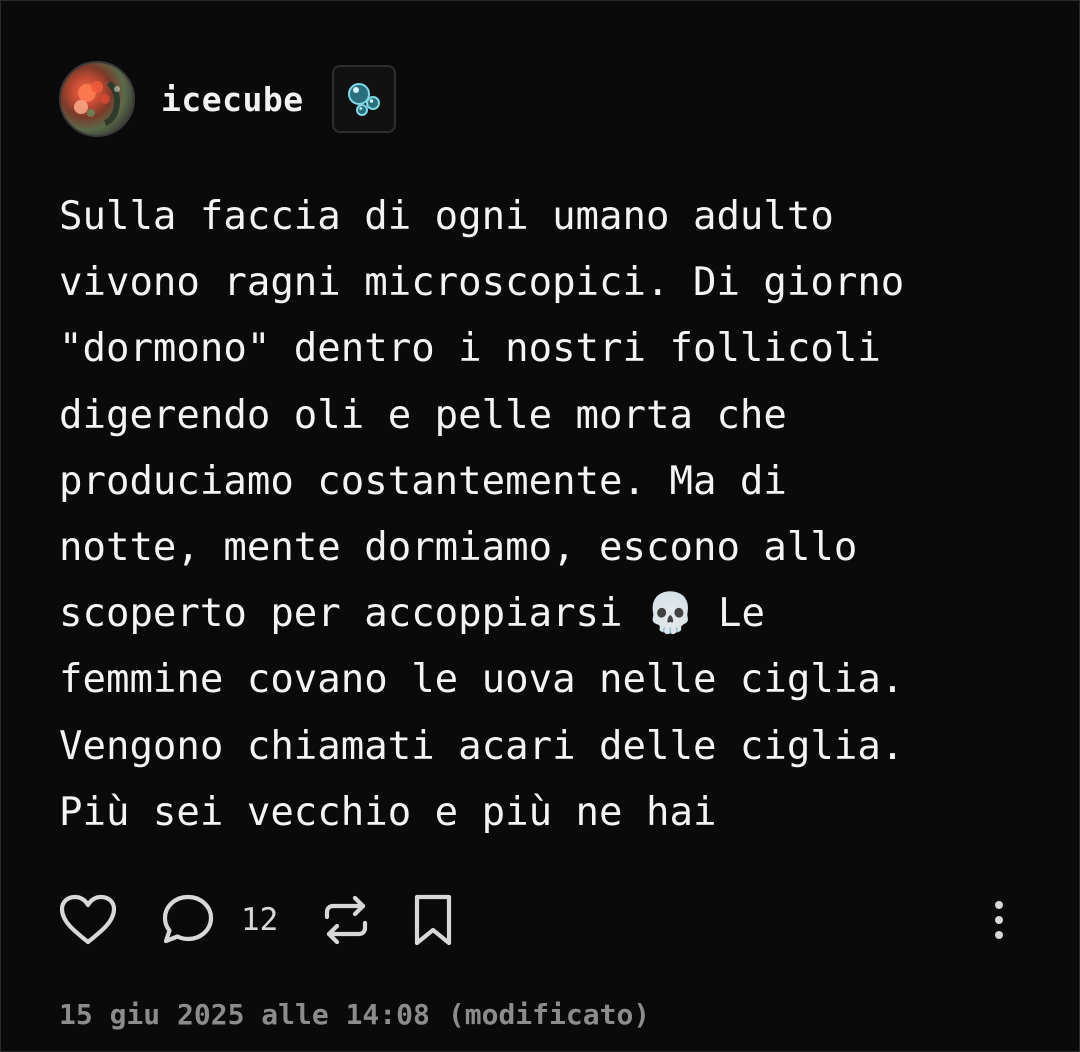 The height and width of the screenshot is (1052, 1080). What do you see at coordinates (412, 614) in the screenshot?
I see `post-line: scoperto per accoppiarsi 💀 Le` at bounding box center [412, 614].